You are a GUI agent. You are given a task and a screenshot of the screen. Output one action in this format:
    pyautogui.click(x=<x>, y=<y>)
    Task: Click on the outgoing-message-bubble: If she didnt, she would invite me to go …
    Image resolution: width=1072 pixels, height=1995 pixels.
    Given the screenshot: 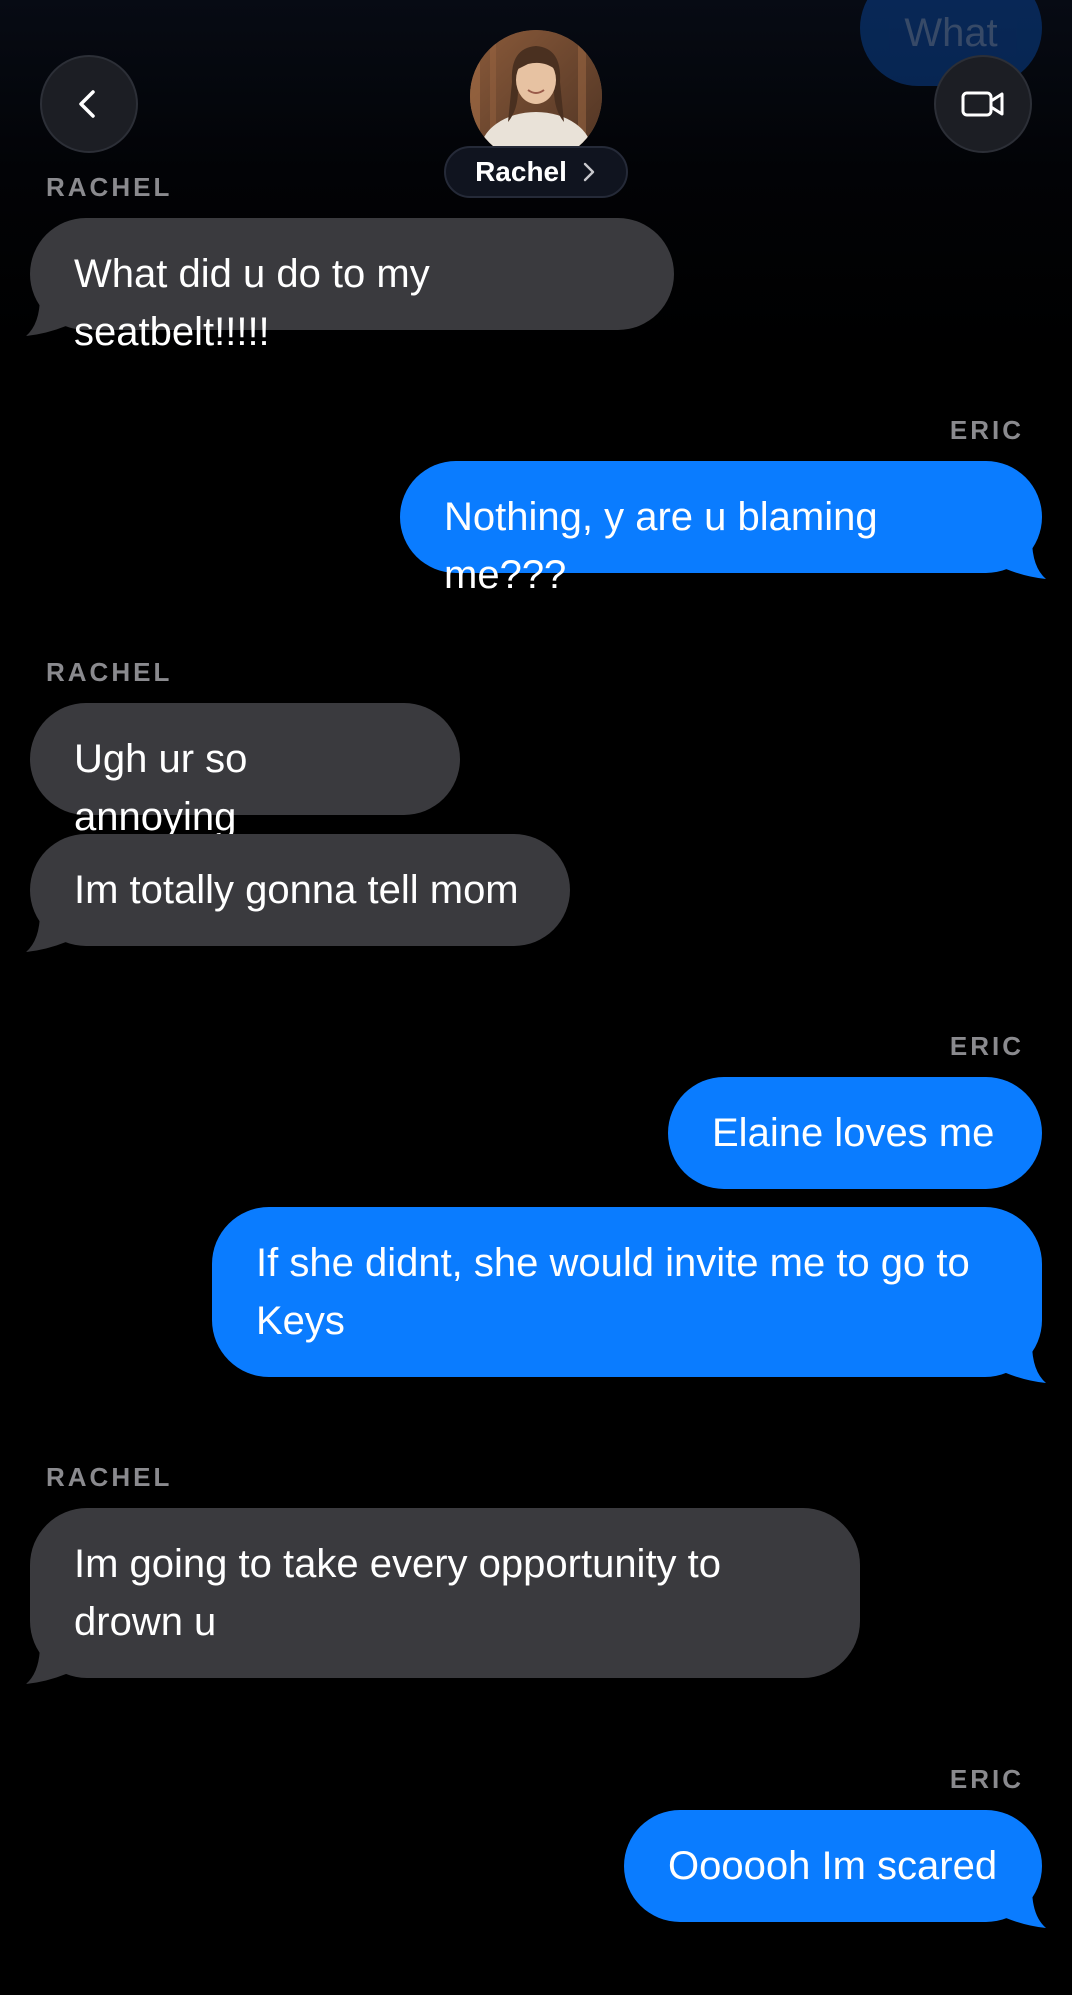 What is the action you would take?
    pyautogui.click(x=629, y=1295)
    